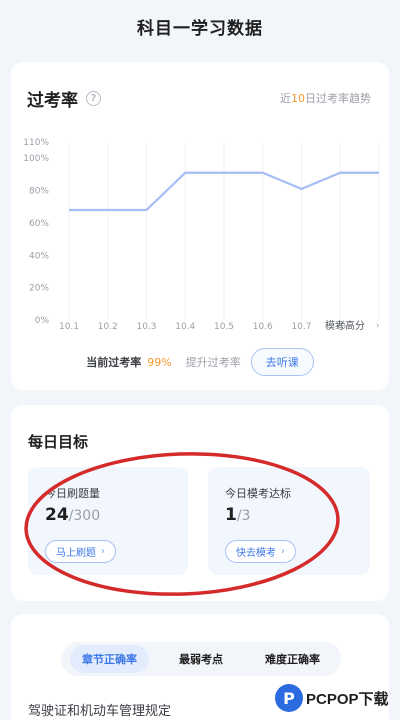 This screenshot has height=720, width=400. I want to click on page-title: 科目一学习数据, so click(200, 28).